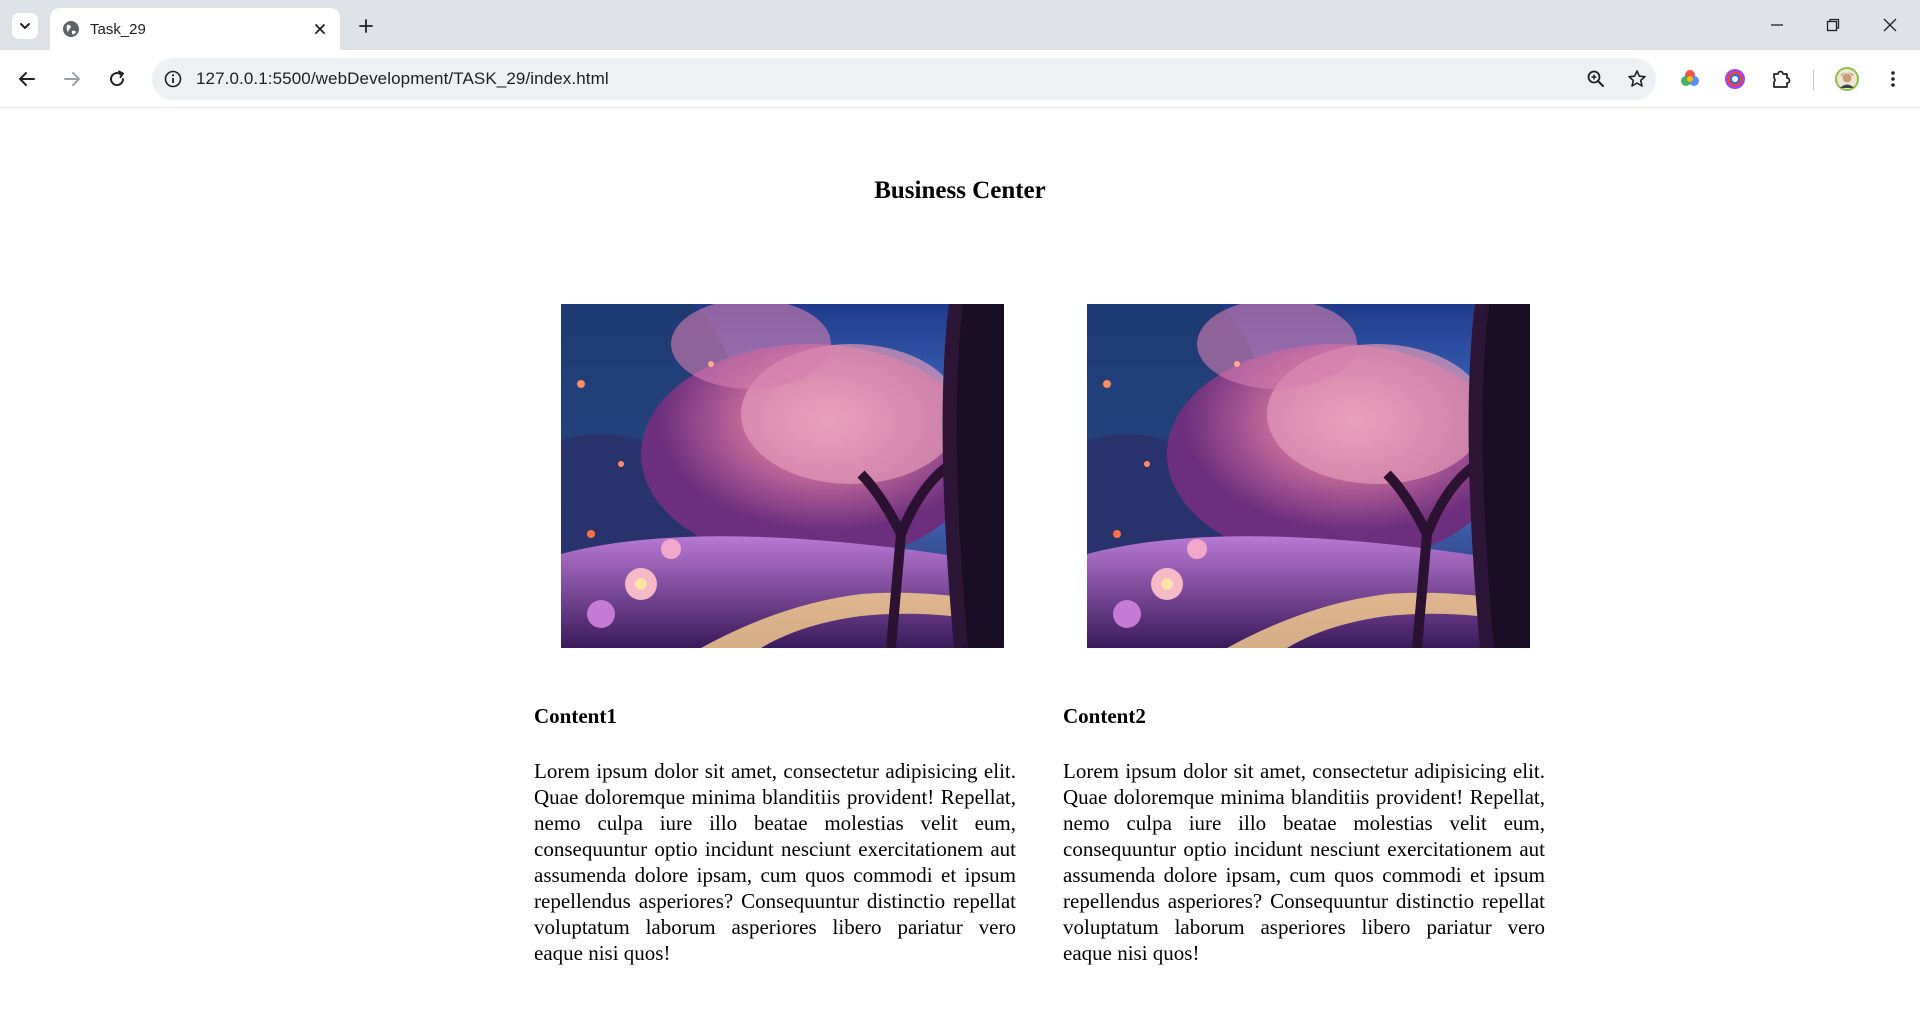 This screenshot has width=1920, height=1020. I want to click on star-icon, so click(1637, 78).